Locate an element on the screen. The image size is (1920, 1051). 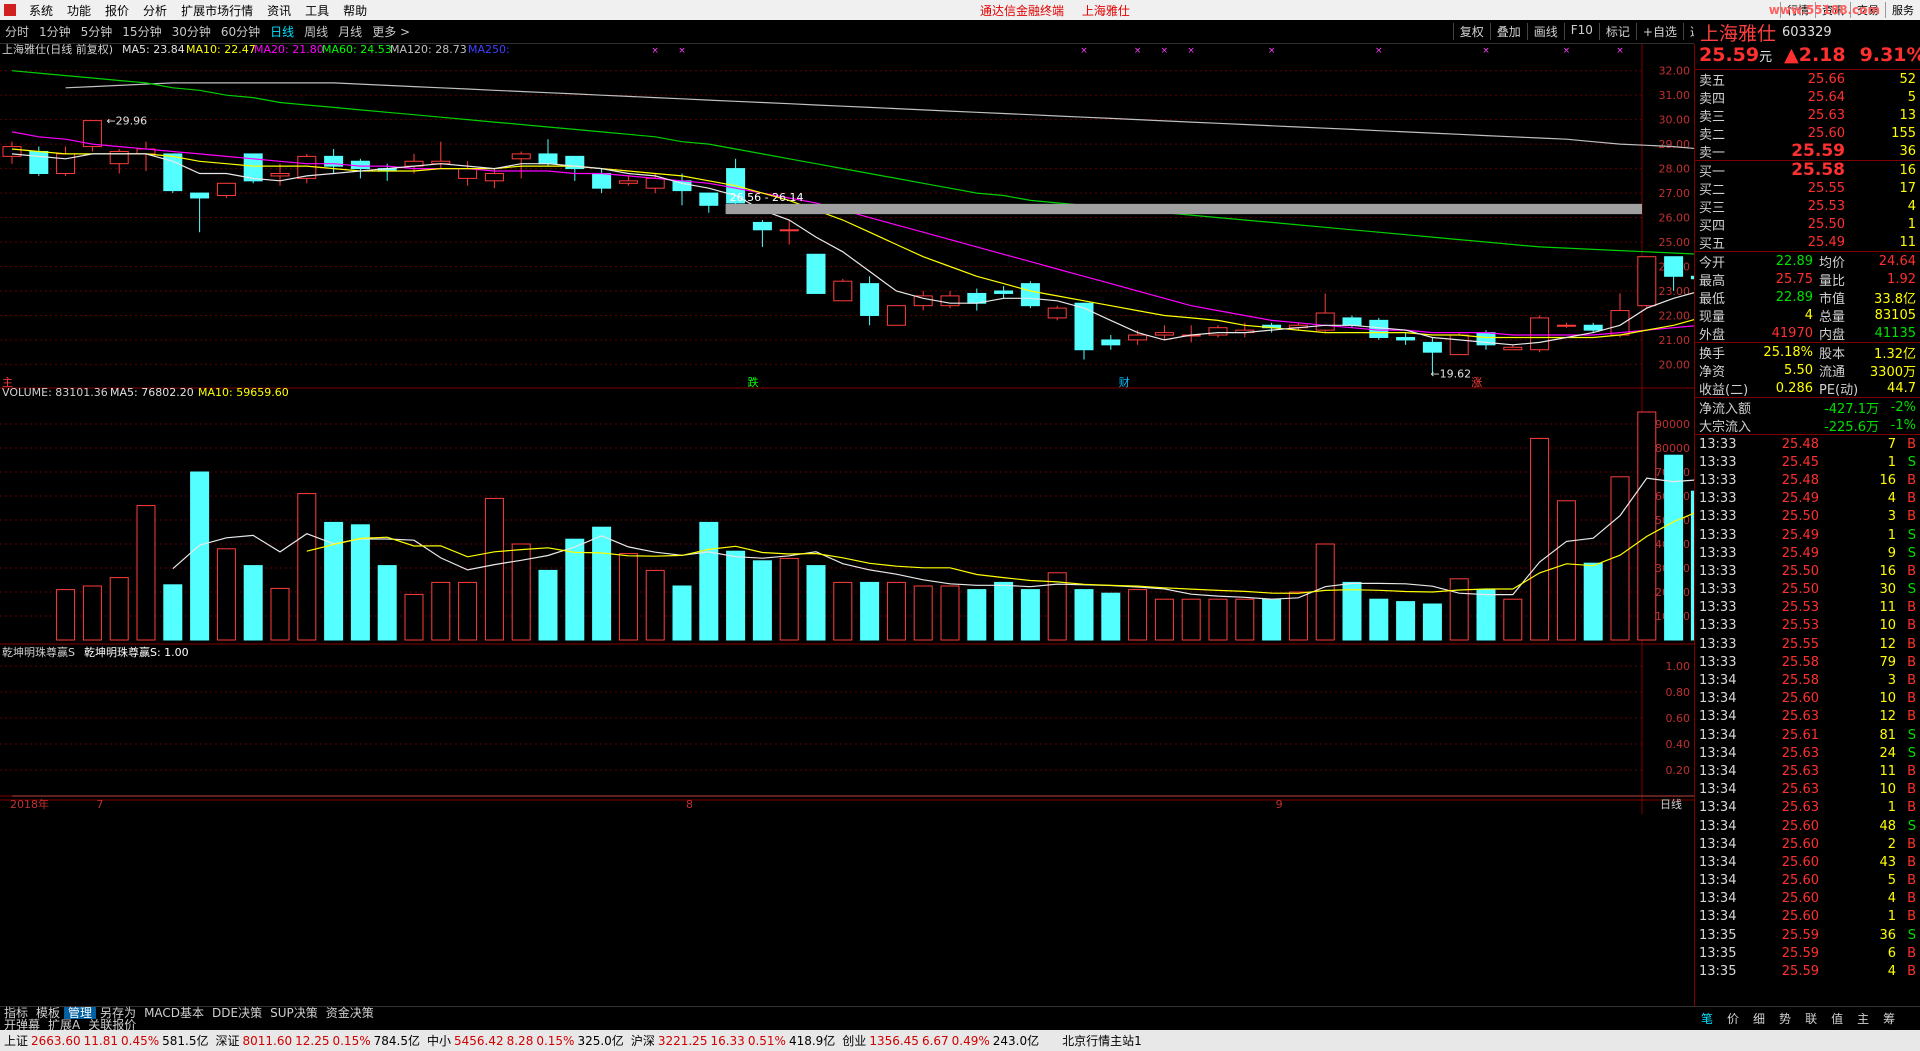
tab-dde: DDE决策 is located at coordinates (237, 1013).